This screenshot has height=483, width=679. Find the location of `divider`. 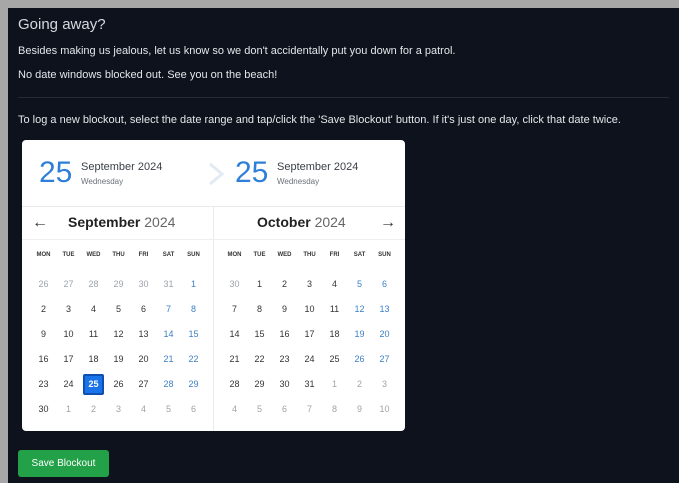

divider is located at coordinates (343, 97).